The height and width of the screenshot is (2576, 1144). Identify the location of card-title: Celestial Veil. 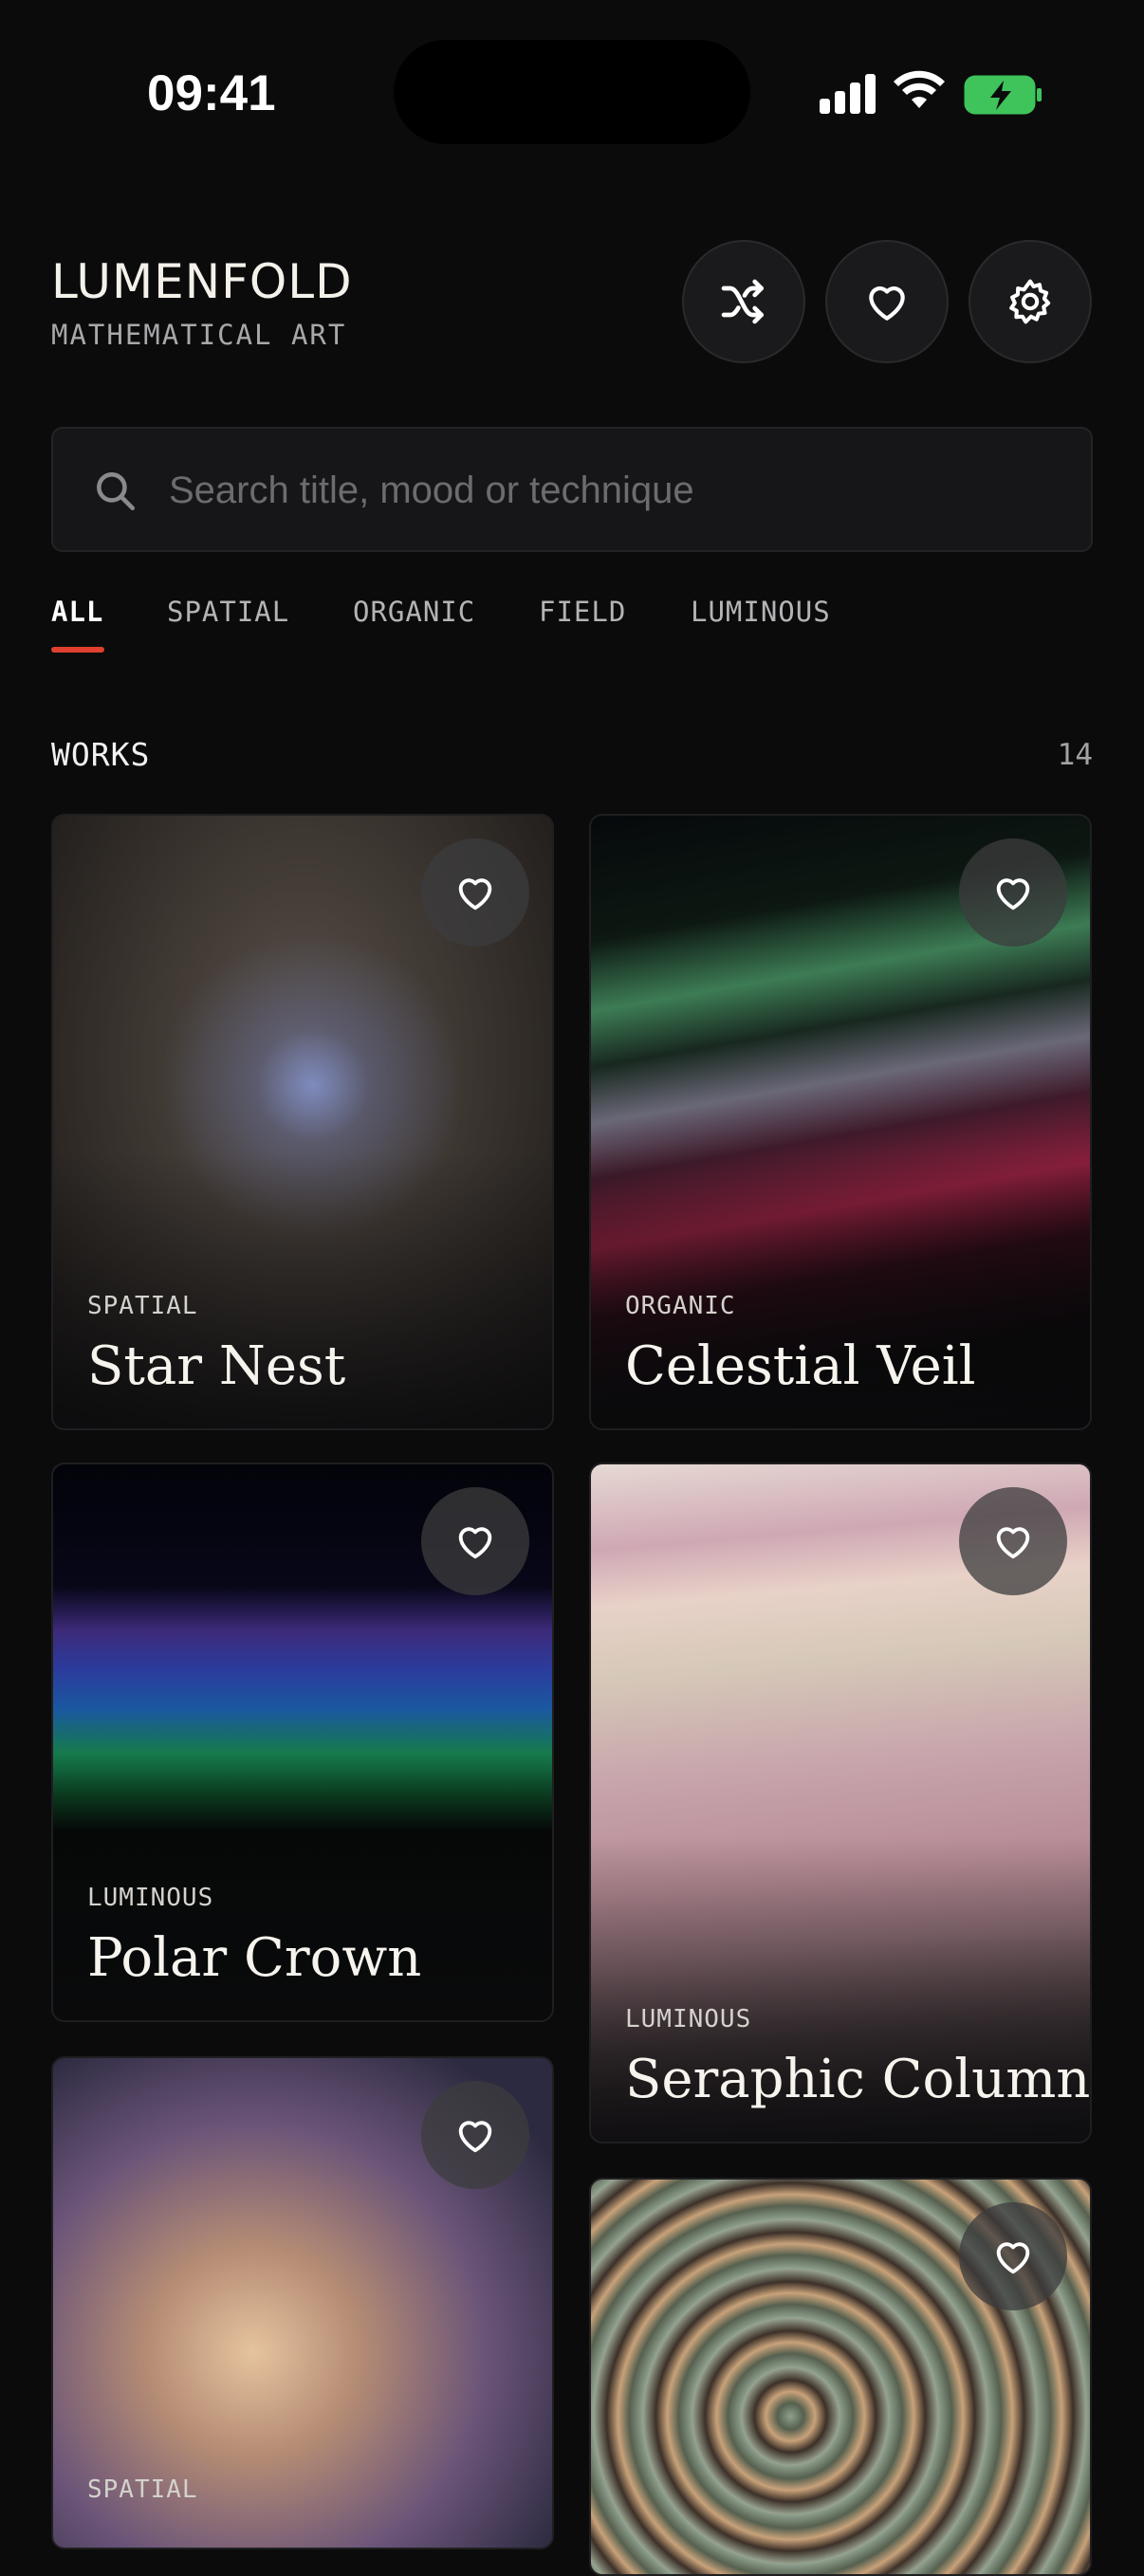
(800, 1366).